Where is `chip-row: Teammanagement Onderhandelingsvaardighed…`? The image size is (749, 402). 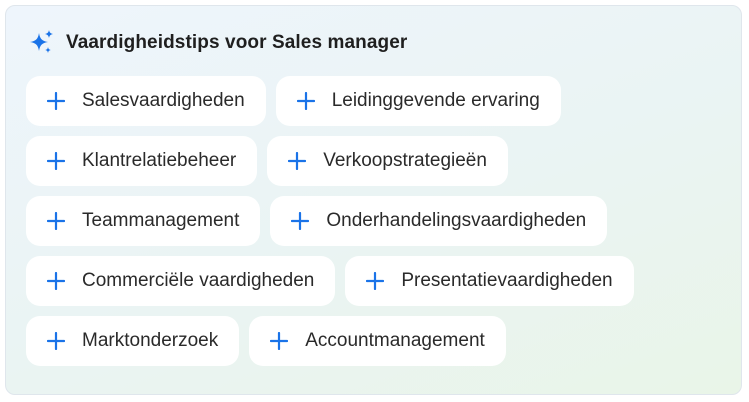 chip-row: Teammanagement Onderhandelingsvaardighed… is located at coordinates (376, 221).